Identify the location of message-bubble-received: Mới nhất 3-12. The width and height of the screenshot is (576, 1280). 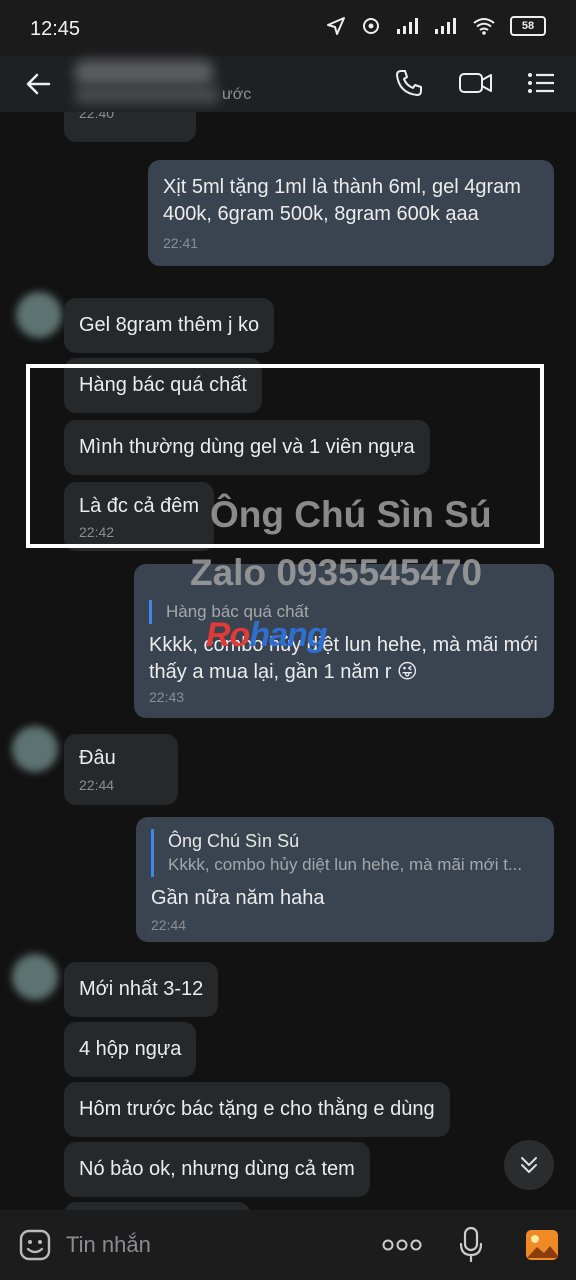
(141, 989).